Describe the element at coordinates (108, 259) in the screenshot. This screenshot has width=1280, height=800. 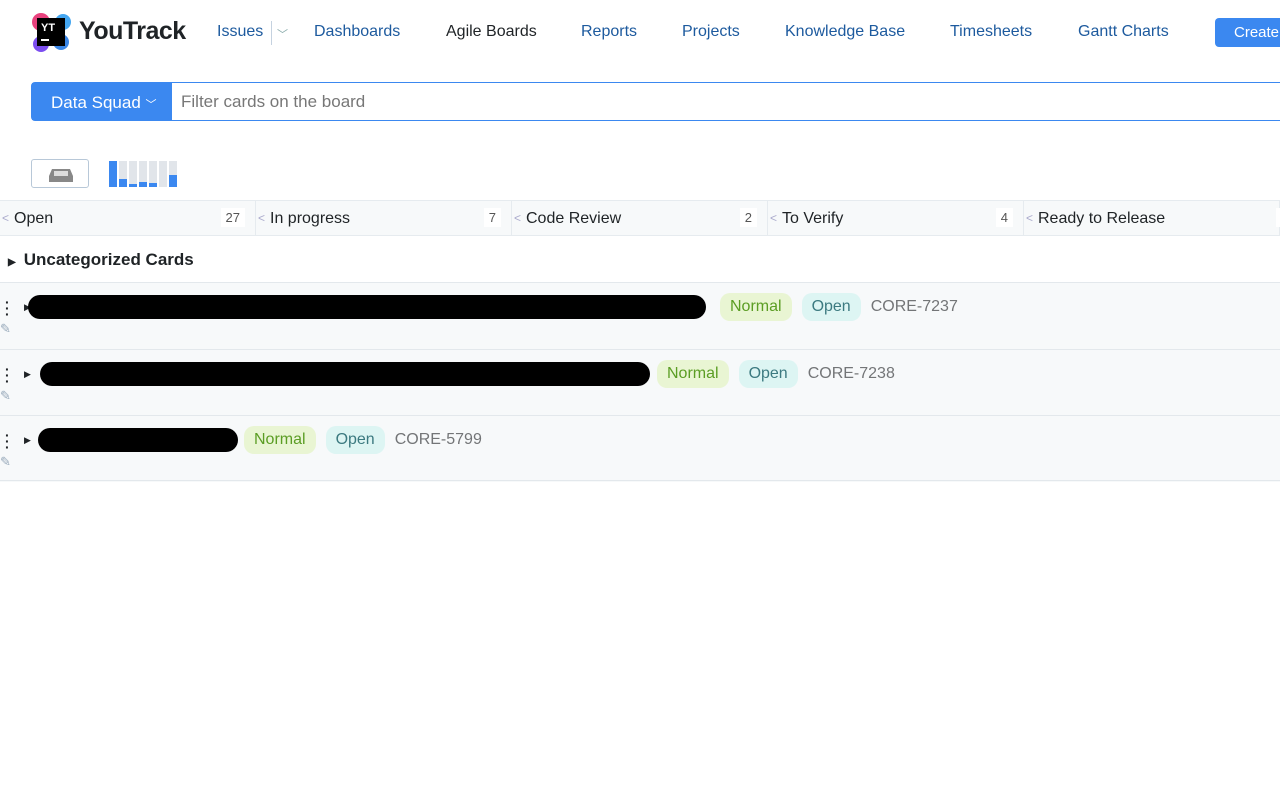
I see `swimlane-title: Uncategorized Cards` at that location.